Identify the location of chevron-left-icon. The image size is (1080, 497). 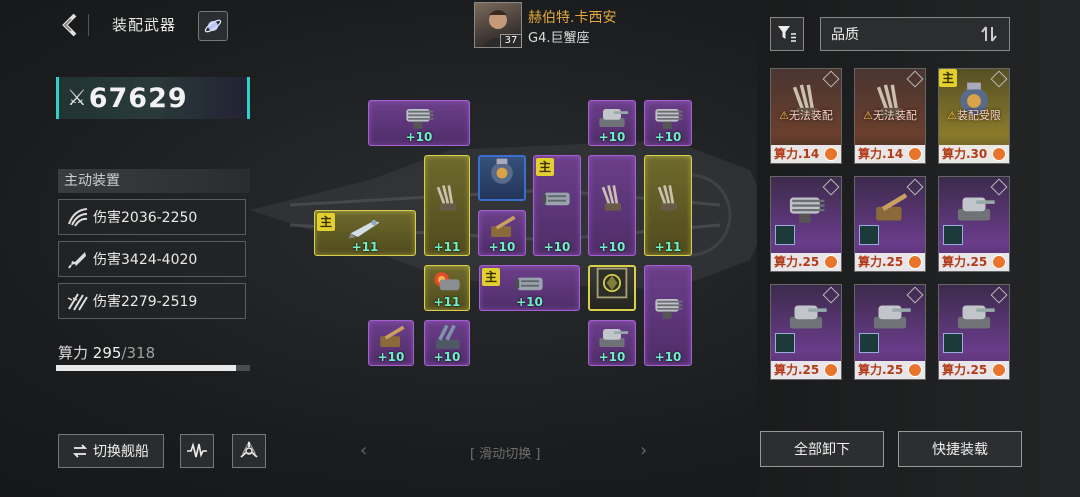
(69, 25).